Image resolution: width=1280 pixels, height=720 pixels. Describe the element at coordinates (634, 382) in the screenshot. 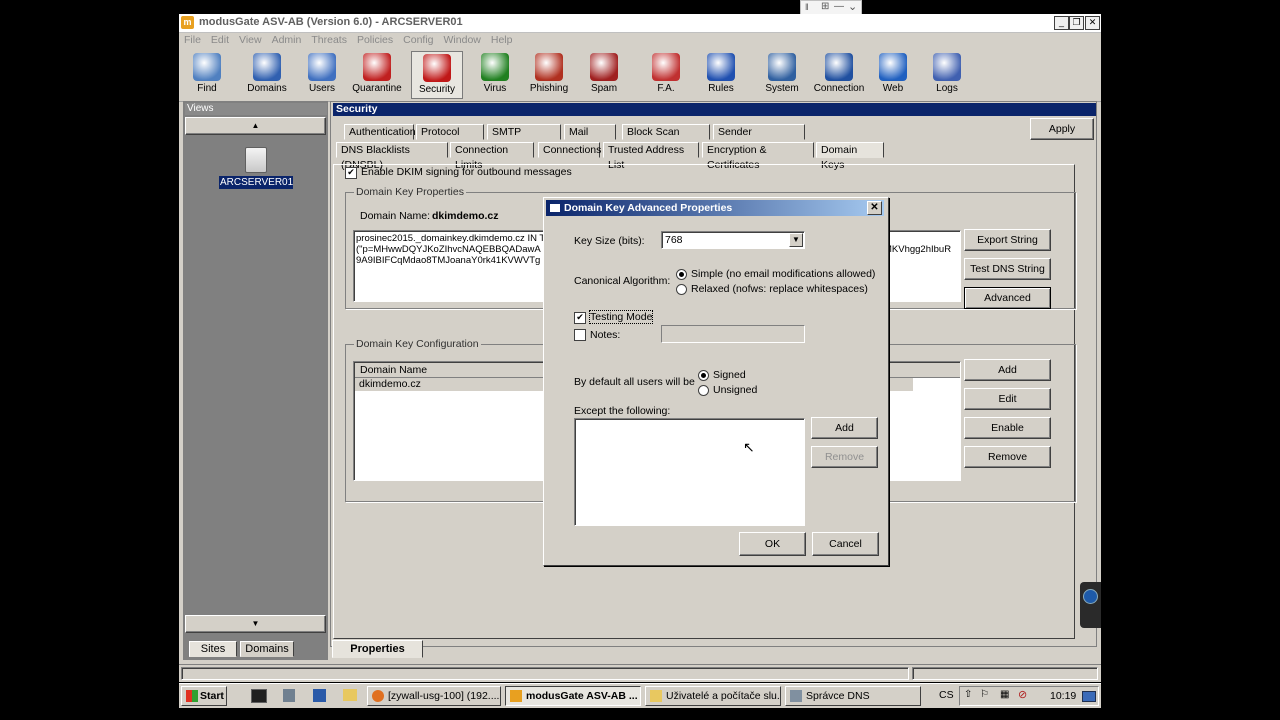

I see `default-users-label: By default all users will be` at that location.